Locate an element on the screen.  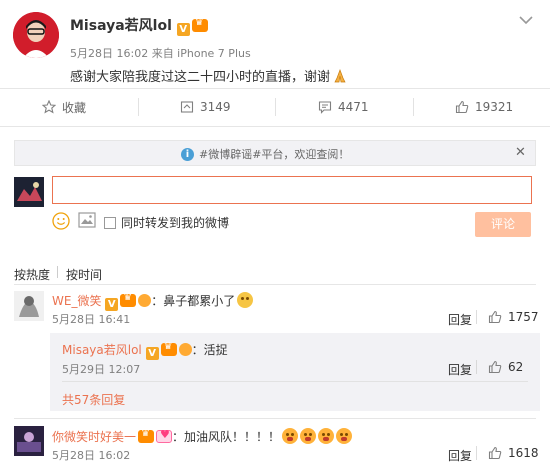
comment-row: WE_微笑 V ：鼻子都累小了 is located at coordinates (153, 301).